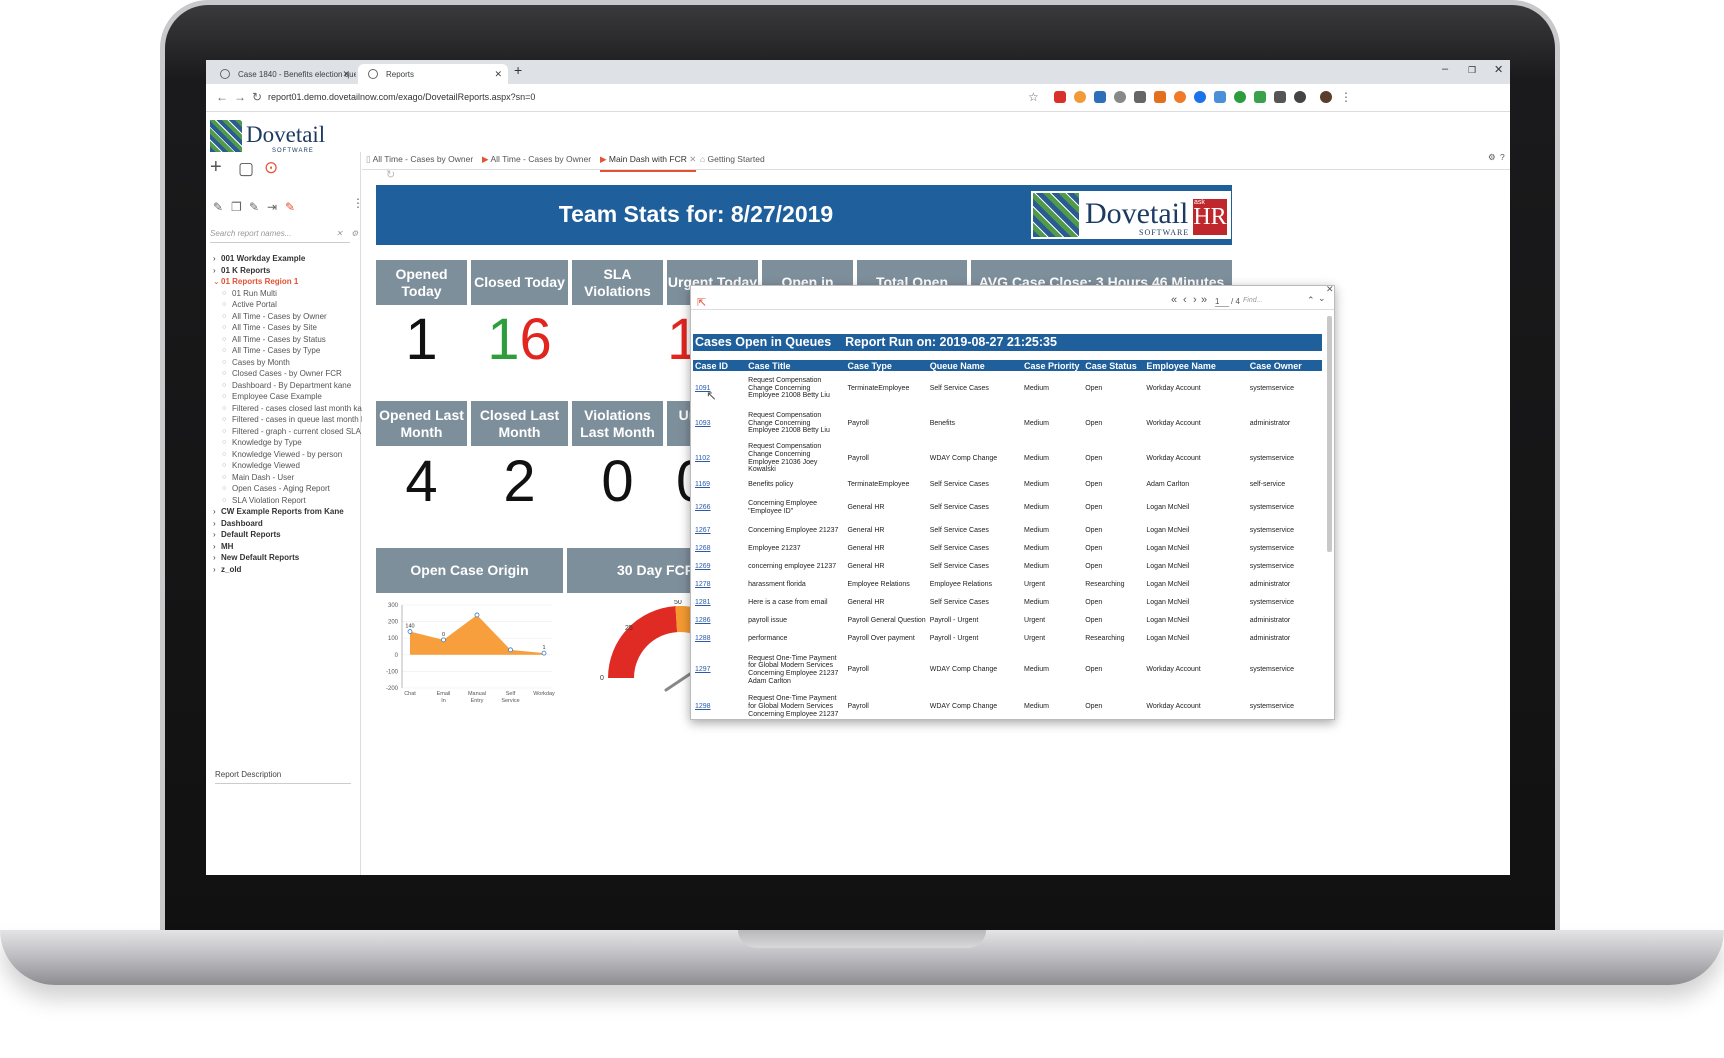 The width and height of the screenshot is (1724, 1058). Describe the element at coordinates (287, 466) in the screenshot. I see `tree-report-item: Knowledge Viewed` at that location.